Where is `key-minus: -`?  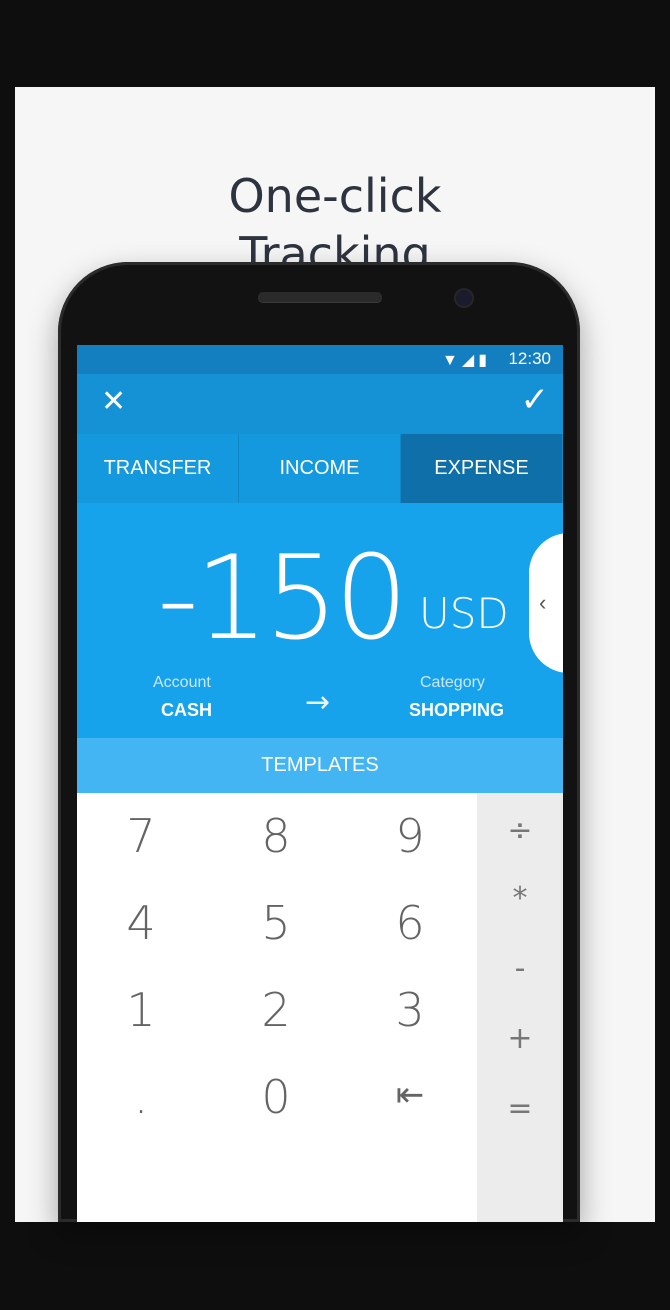
key-minus: - is located at coordinates (520, 968).